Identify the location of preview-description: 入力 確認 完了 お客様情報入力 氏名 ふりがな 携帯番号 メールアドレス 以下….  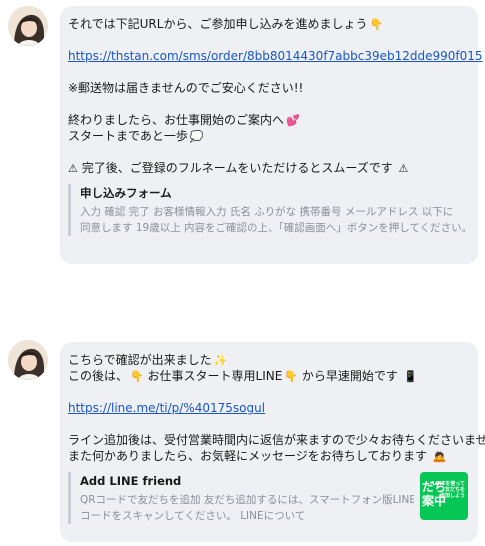
(274, 220).